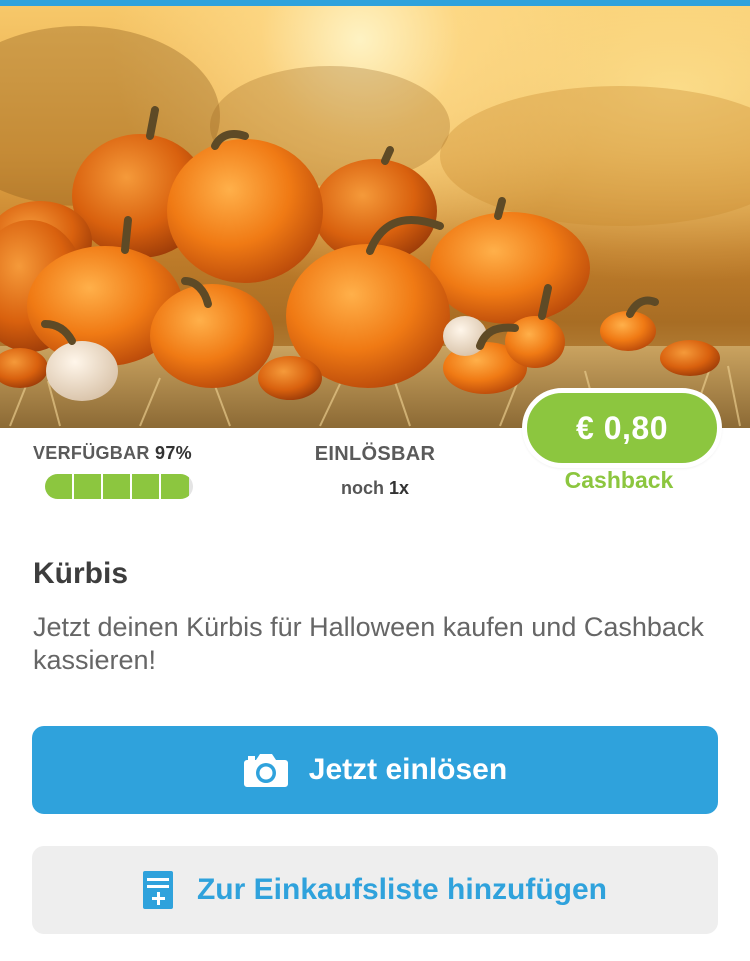 Image resolution: width=750 pixels, height=961 pixels. What do you see at coordinates (402, 889) in the screenshot?
I see `add-to-shopping-list-label: Zur Einkaufsliste hinzufügen` at bounding box center [402, 889].